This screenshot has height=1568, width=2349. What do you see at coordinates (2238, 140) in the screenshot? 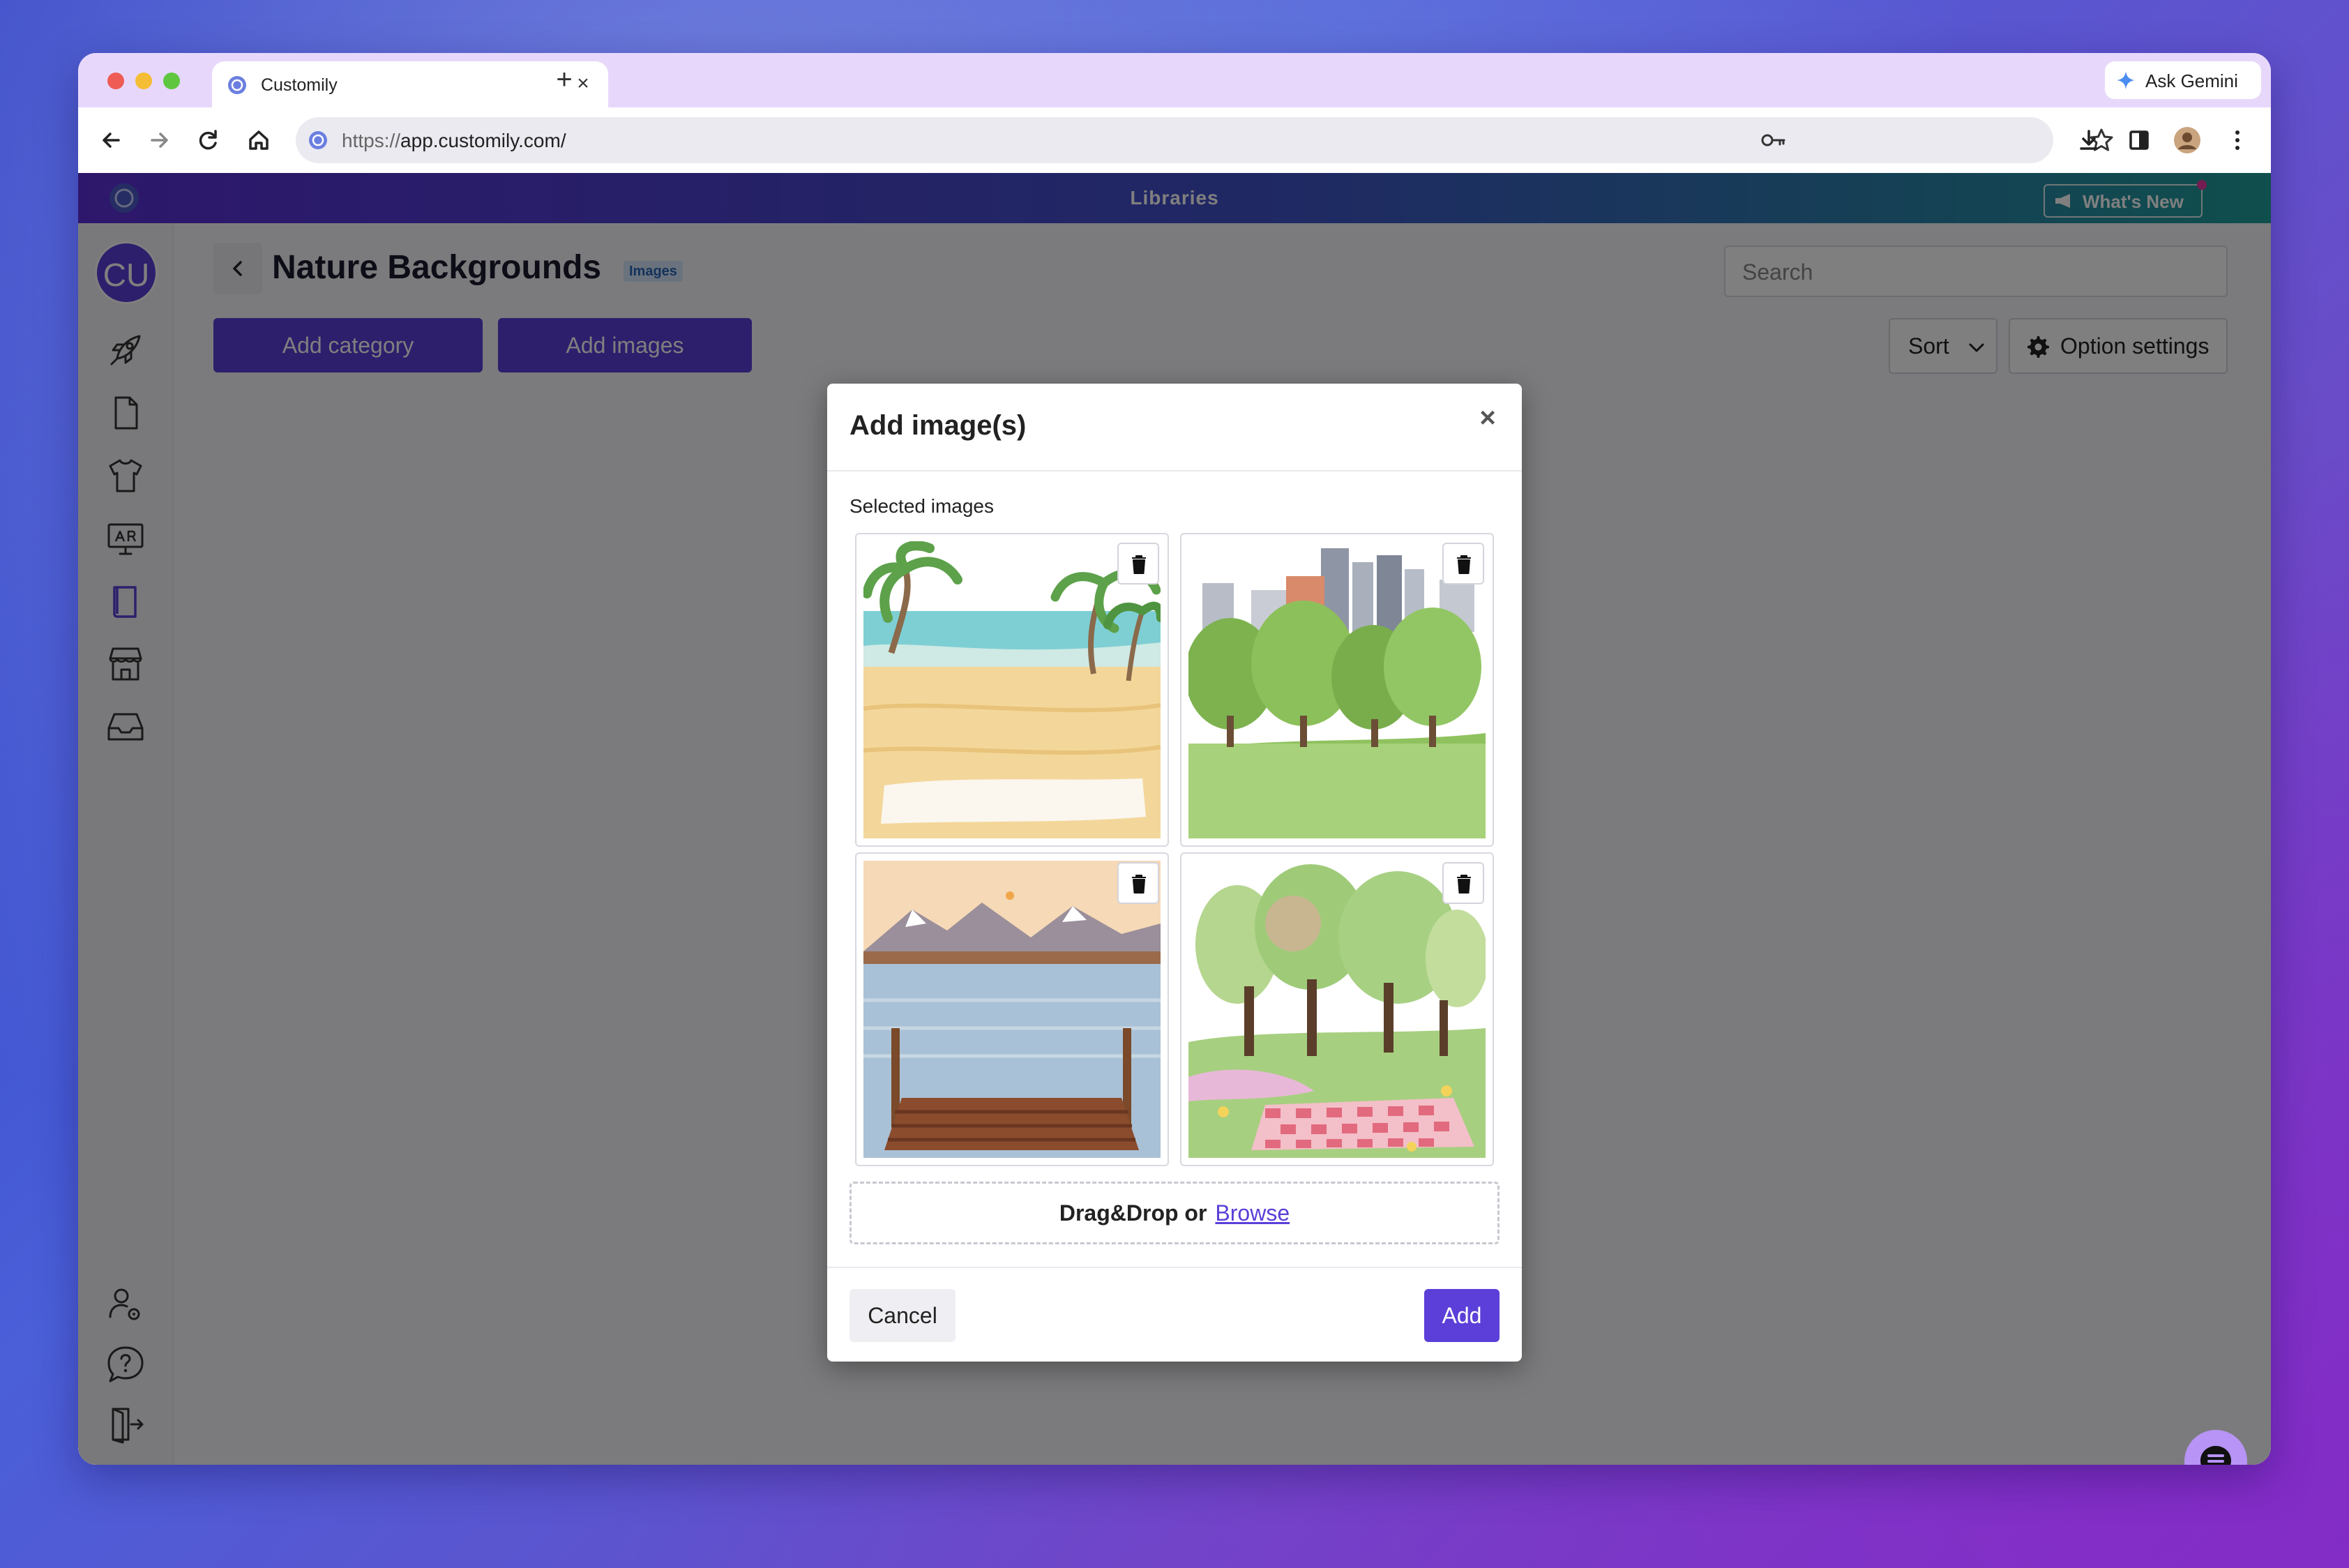
I see `kebab-menu-icon` at bounding box center [2238, 140].